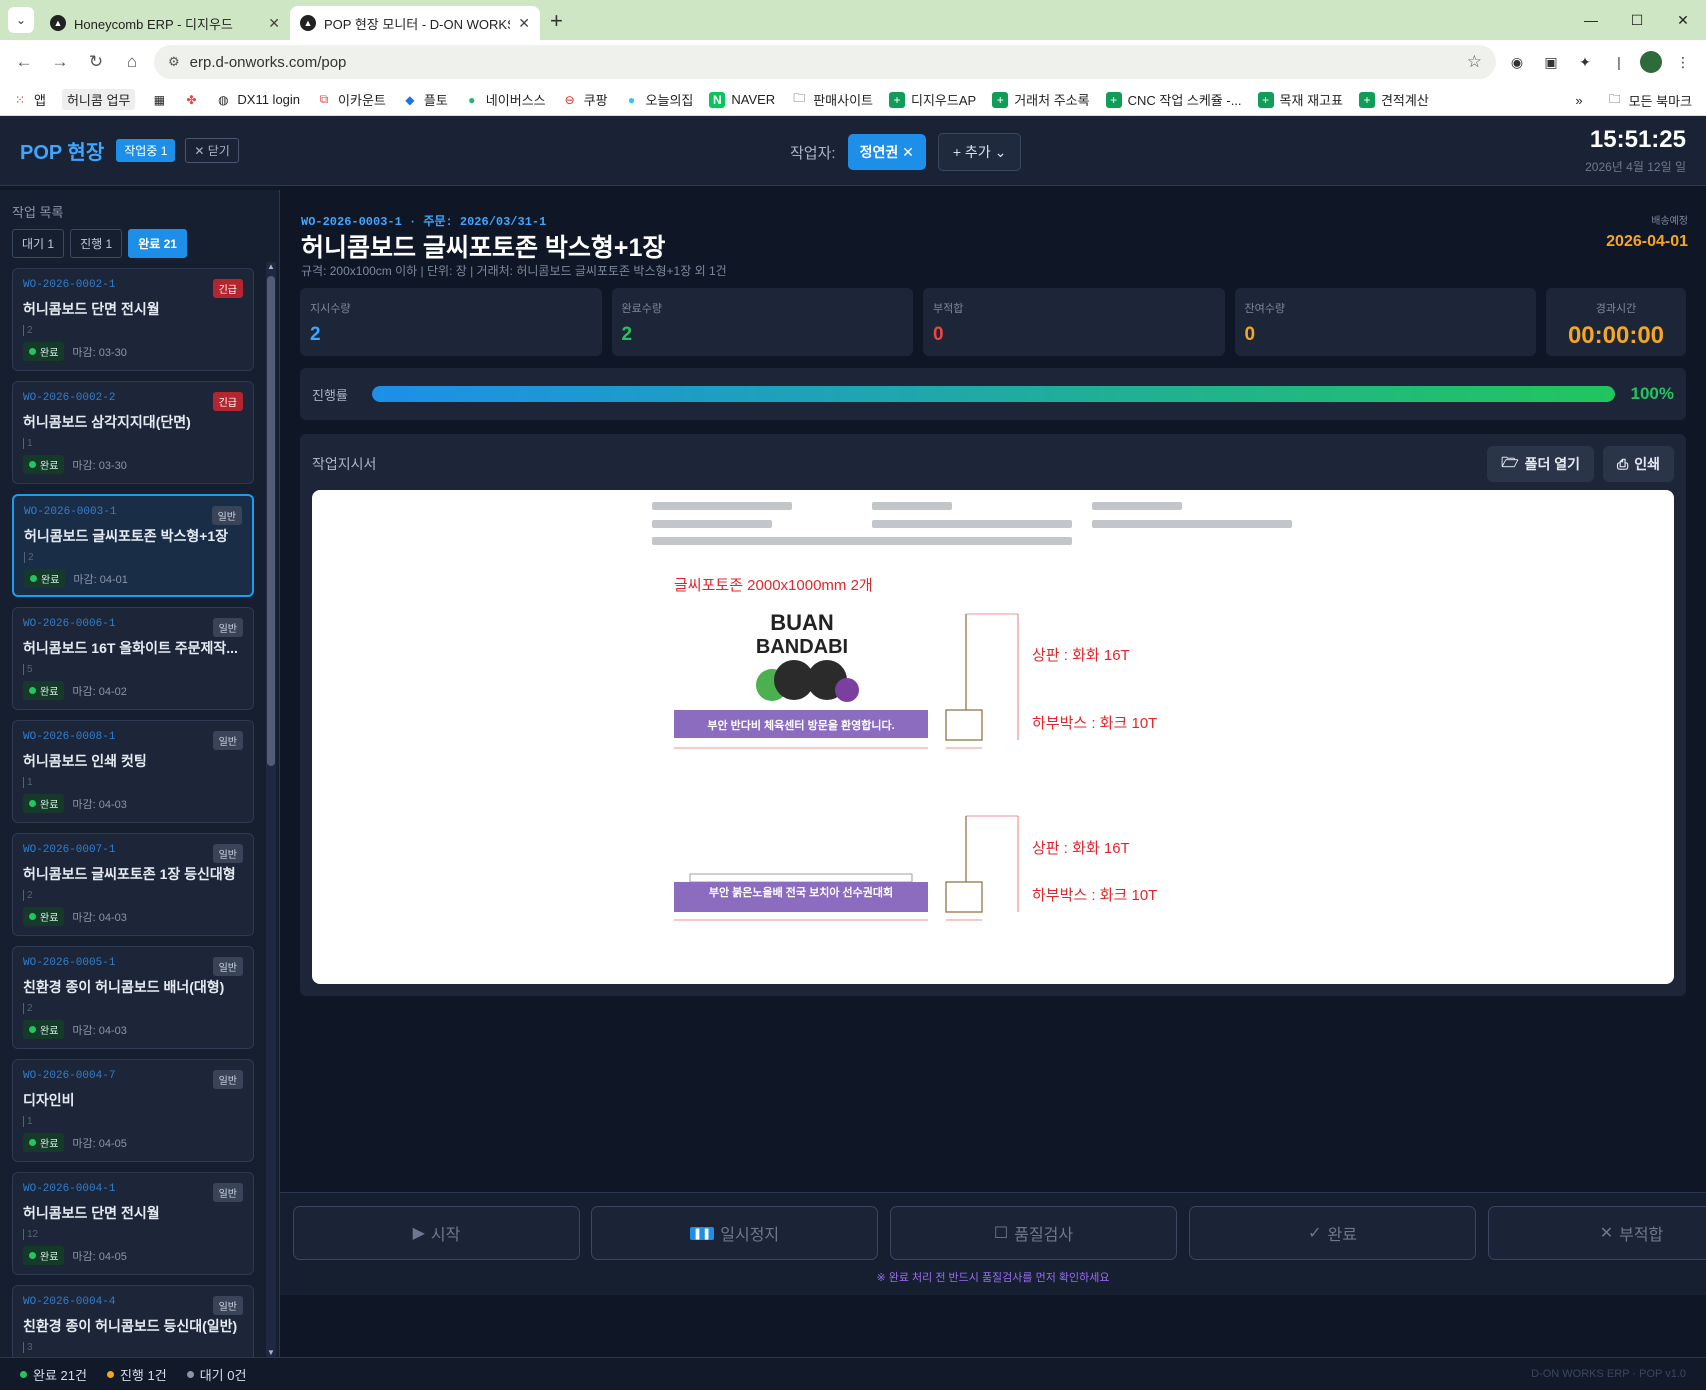 This screenshot has height=1390, width=1706. I want to click on bookmark-ohouse: ● 오늘의집, so click(658, 99).